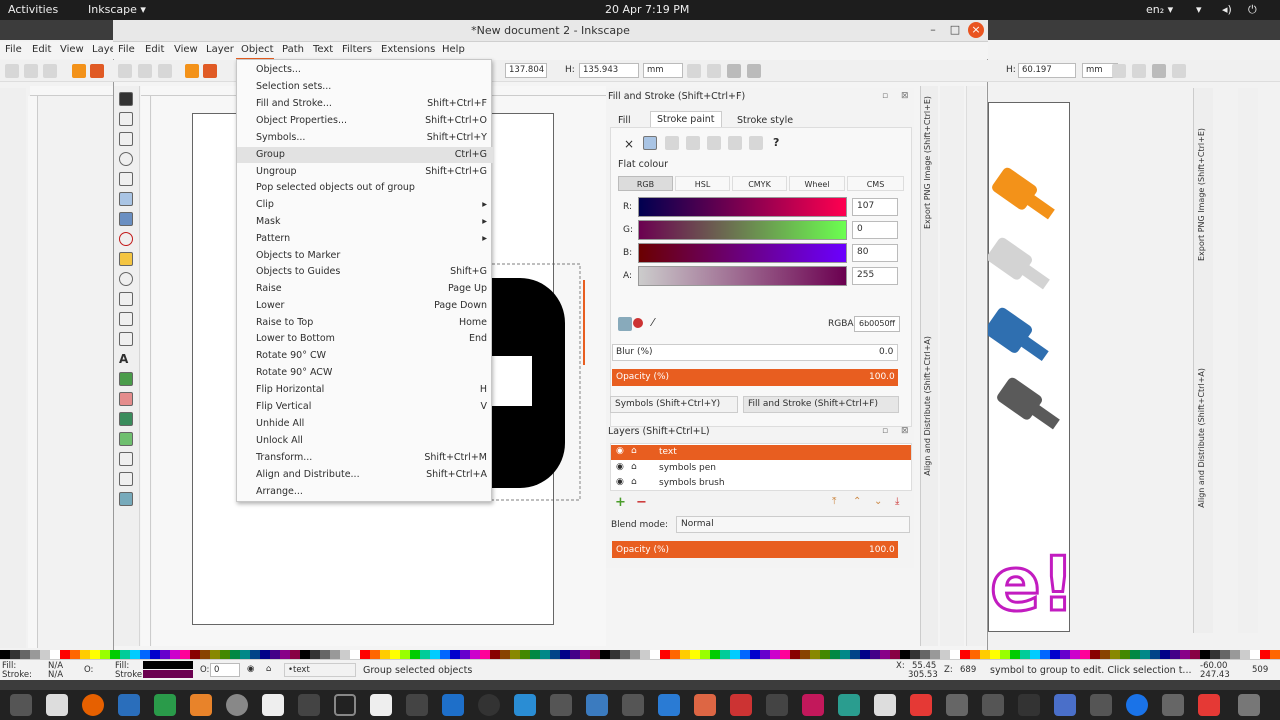  I want to click on menu-edit: Edit, so click(154, 49).